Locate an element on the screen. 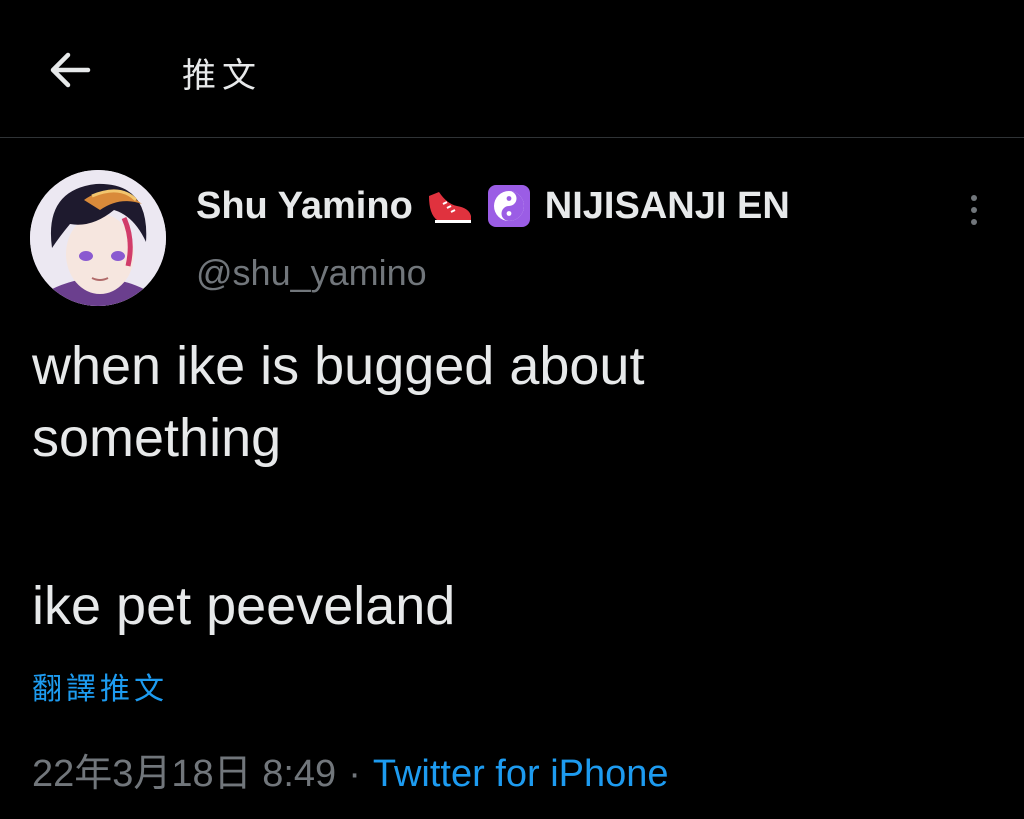 Image resolution: width=1024 pixels, height=819 pixels. tweet-meta: 22年3月18日 8:49 · Twitter for iPhone is located at coordinates (350, 769).